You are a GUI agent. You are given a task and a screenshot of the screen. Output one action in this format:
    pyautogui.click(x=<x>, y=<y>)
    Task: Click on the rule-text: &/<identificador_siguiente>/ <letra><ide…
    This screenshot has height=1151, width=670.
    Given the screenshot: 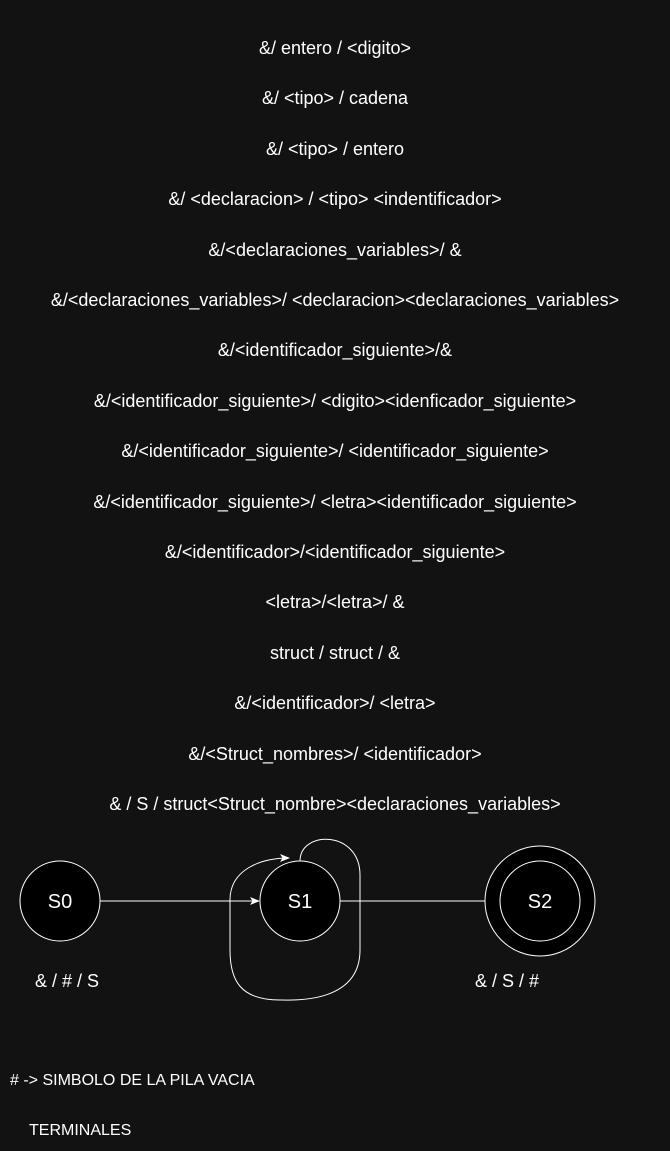 What is the action you would take?
    pyautogui.click(x=335, y=502)
    